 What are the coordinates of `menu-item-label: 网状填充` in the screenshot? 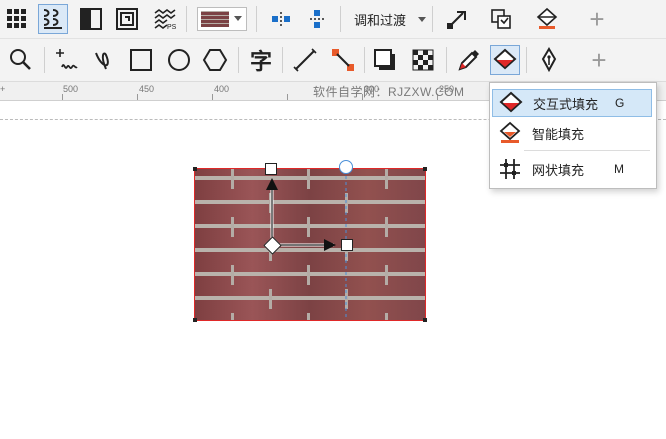 It's located at (558, 170).